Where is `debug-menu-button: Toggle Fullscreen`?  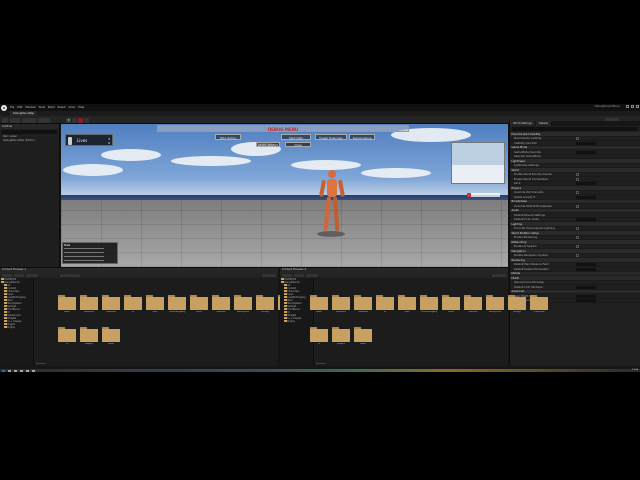
debug-menu-button: Toggle Fullscreen is located at coordinates (331, 137).